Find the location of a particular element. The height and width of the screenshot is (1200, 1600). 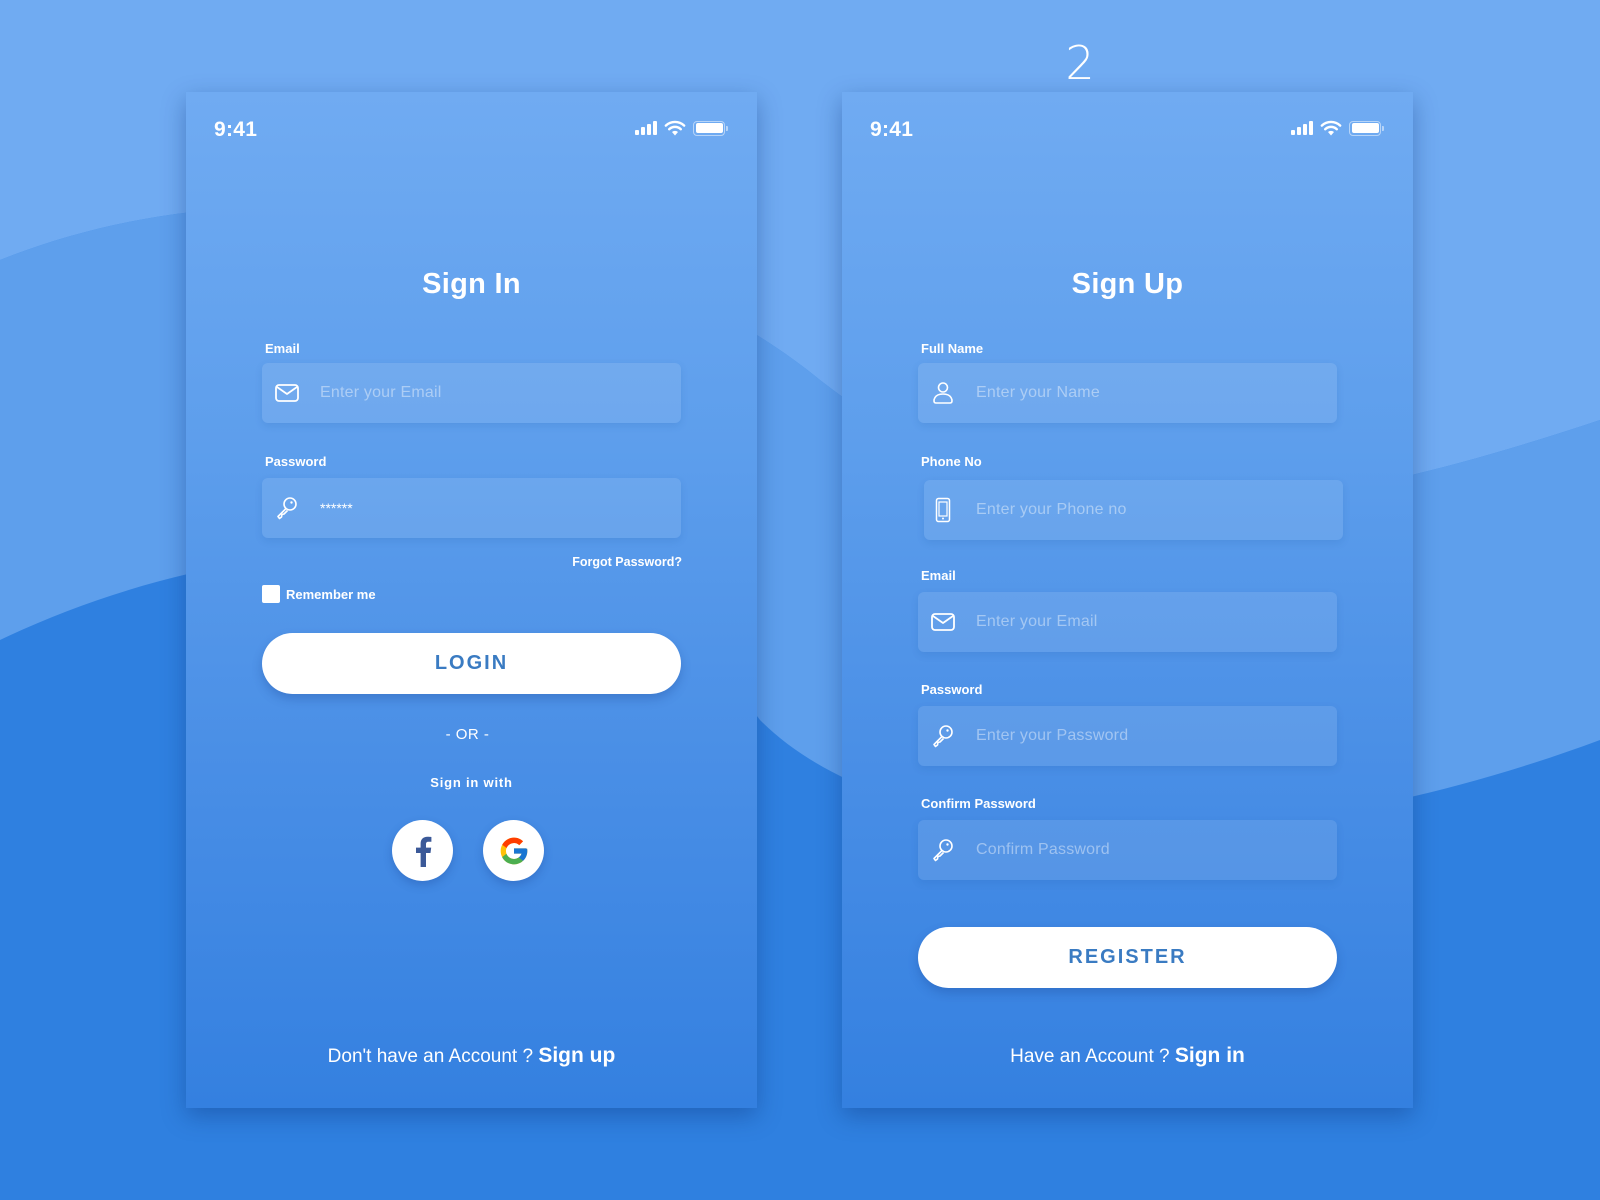

google-icon is located at coordinates (513, 850).